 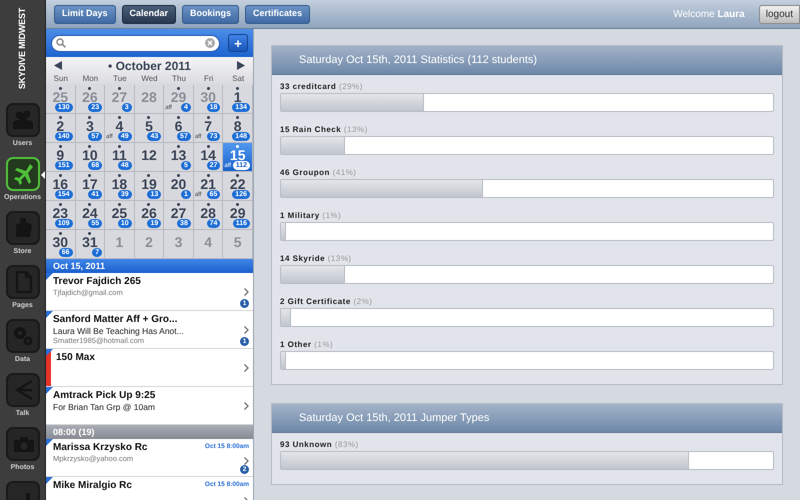 What do you see at coordinates (527, 418) in the screenshot?
I see `panel-title: Saturday Oct 15th, 2011 Jumper Types` at bounding box center [527, 418].